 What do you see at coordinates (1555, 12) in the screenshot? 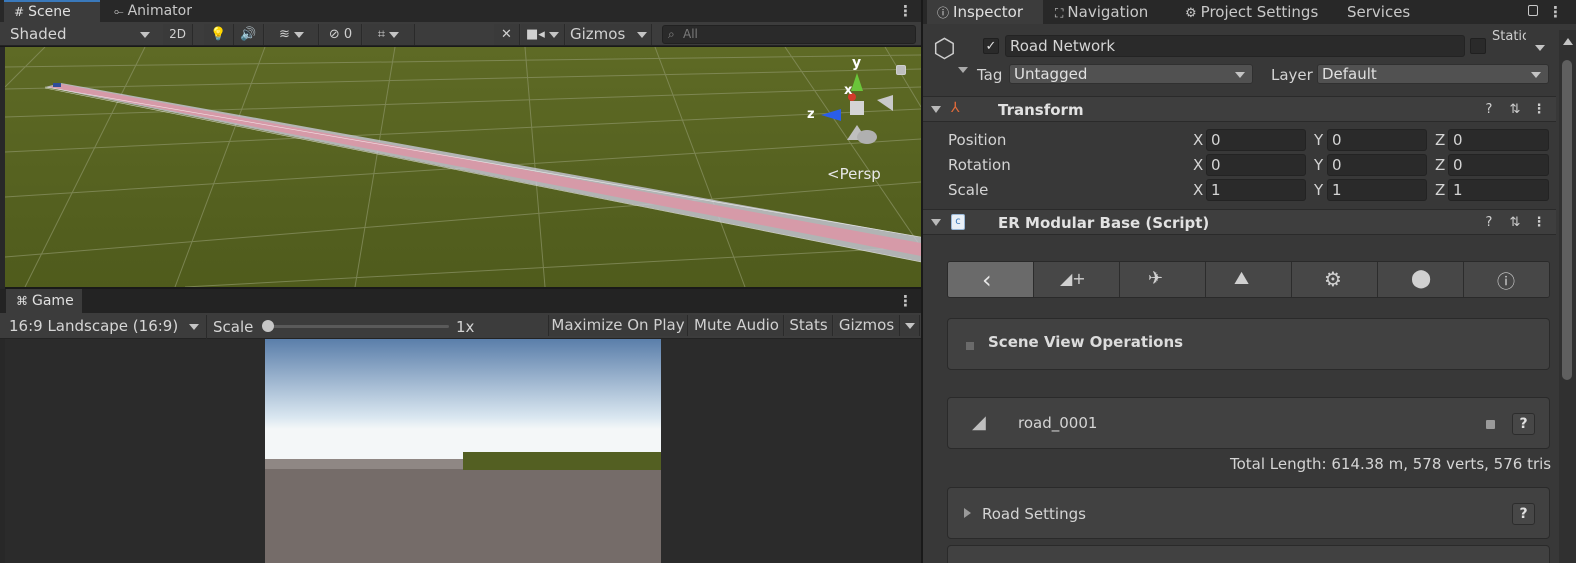
I see `inspector-menu-icon: ⋮` at bounding box center [1555, 12].